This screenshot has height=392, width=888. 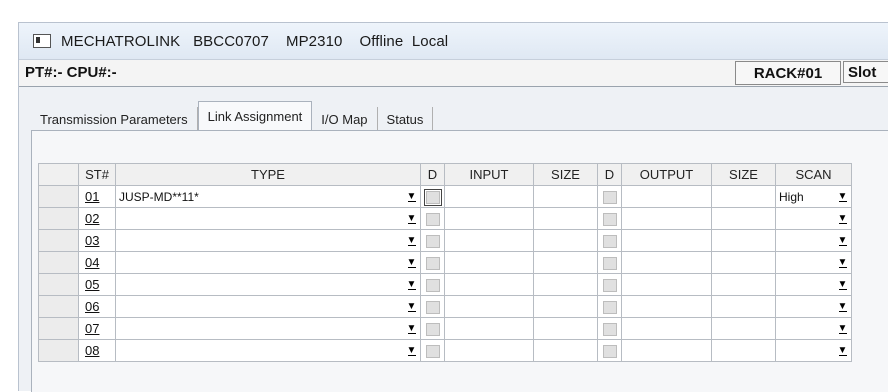 I want to click on tab-transmission-parameters: Transmission Parameters, so click(x=114, y=119).